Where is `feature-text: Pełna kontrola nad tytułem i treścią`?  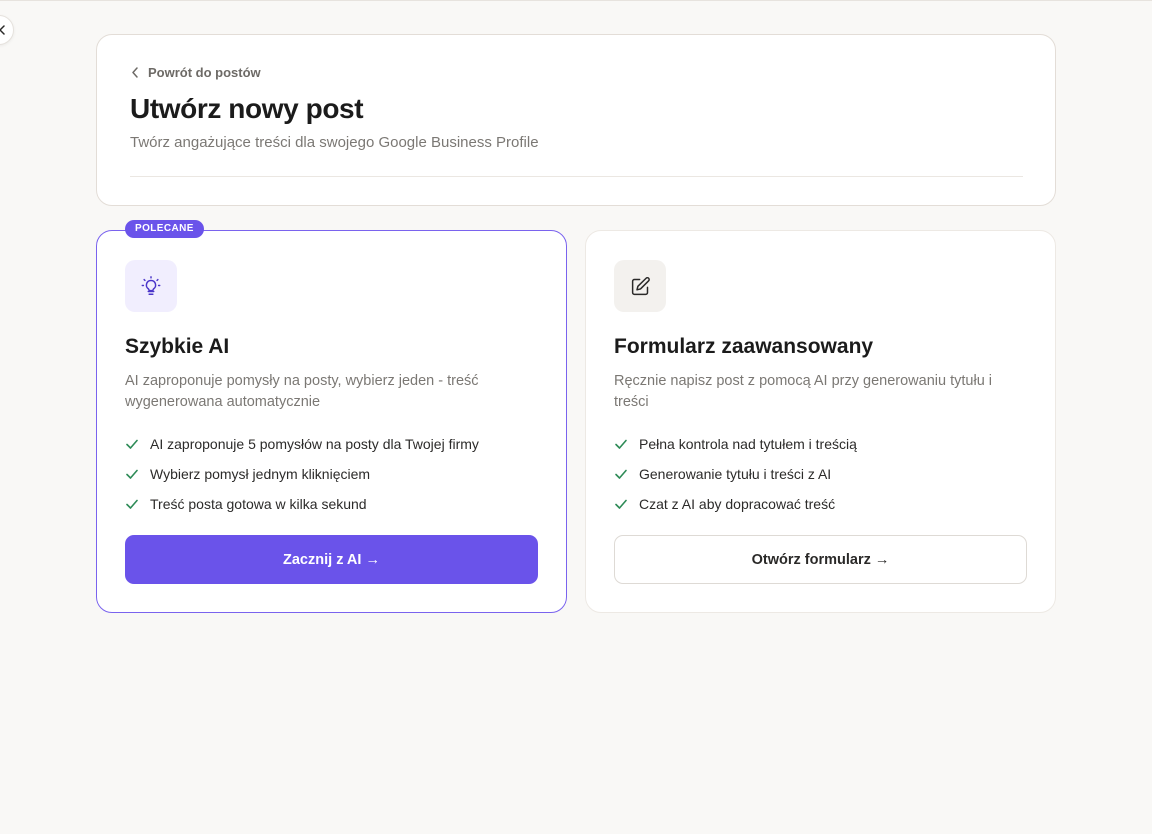 feature-text: Pełna kontrola nad tytułem i treścią is located at coordinates (748, 444).